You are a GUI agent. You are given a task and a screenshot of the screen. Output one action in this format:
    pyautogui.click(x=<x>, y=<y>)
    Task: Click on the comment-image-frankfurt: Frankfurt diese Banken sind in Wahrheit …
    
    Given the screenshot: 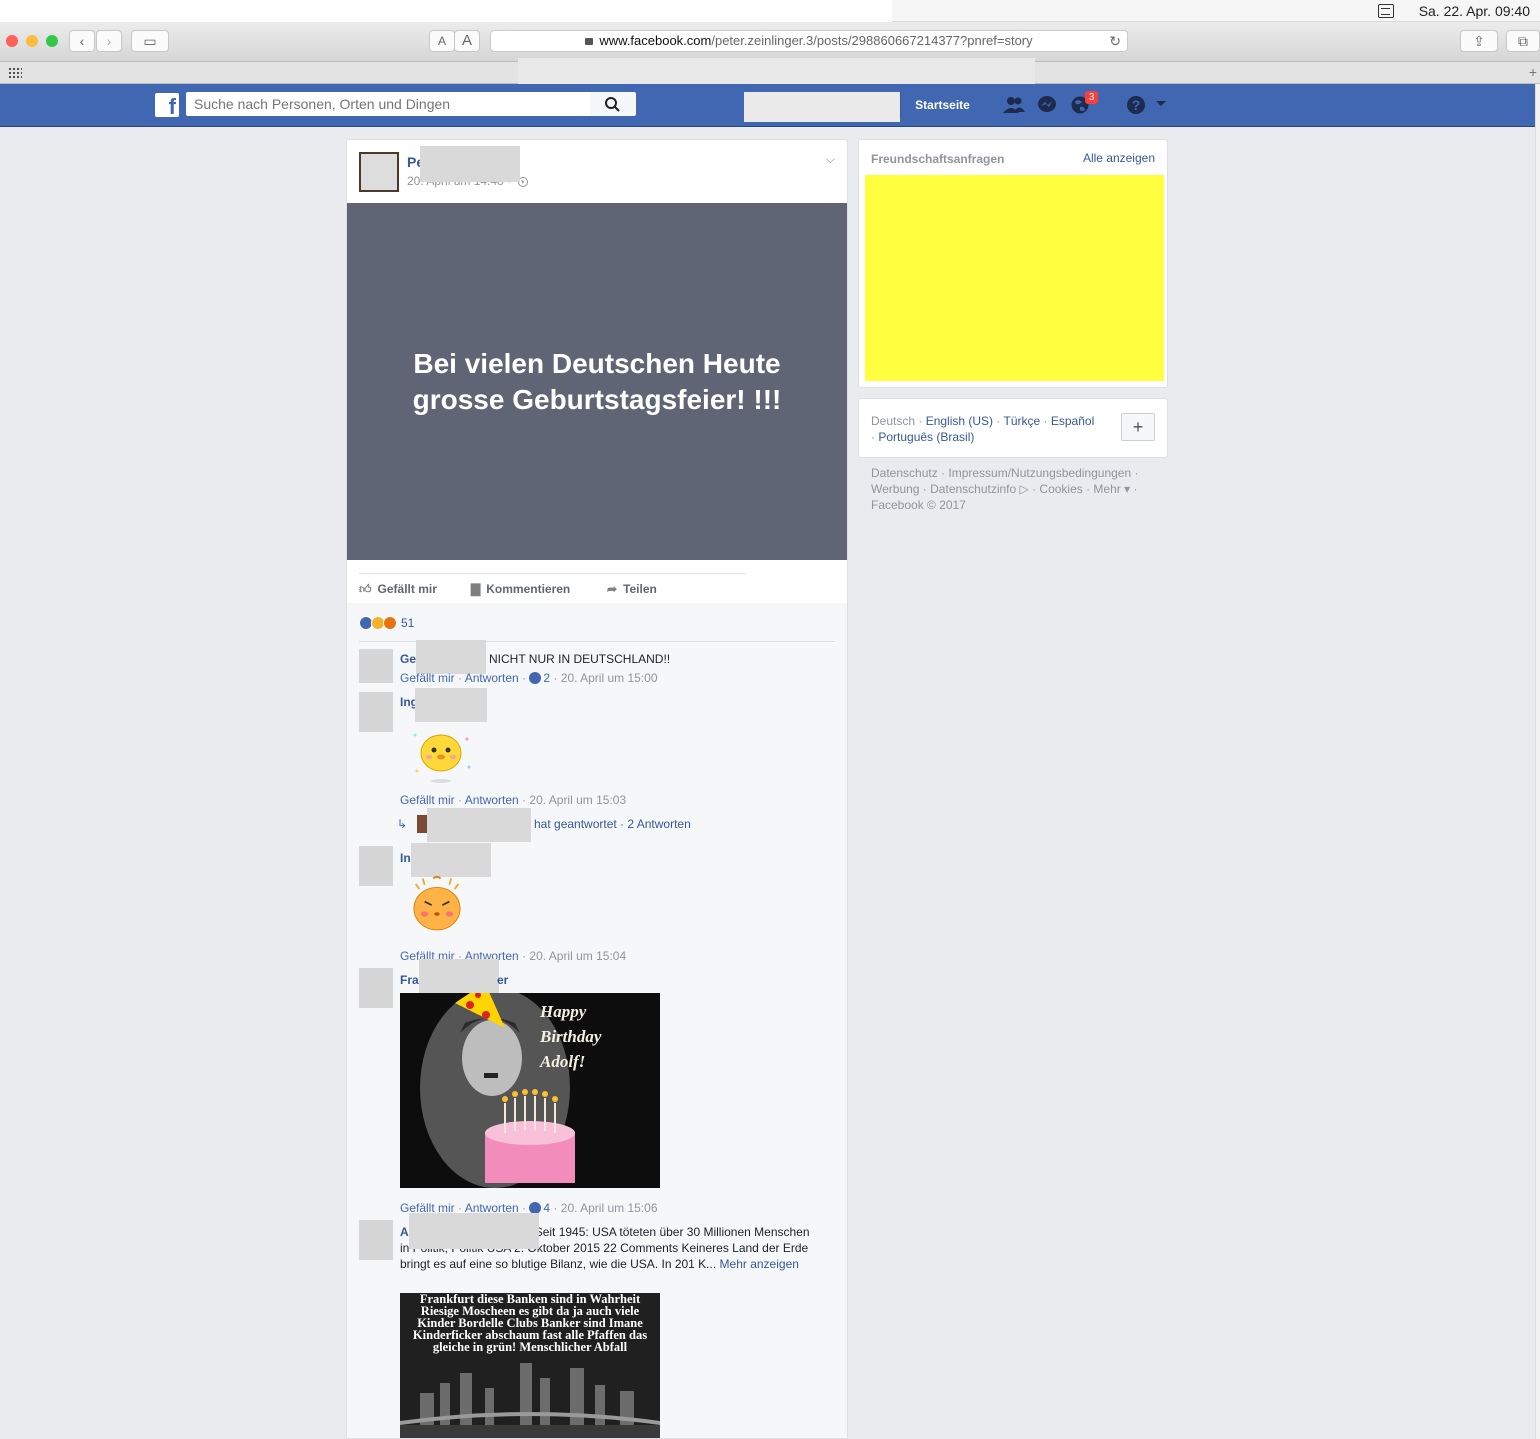 What is the action you would take?
    pyautogui.click(x=530, y=1365)
    